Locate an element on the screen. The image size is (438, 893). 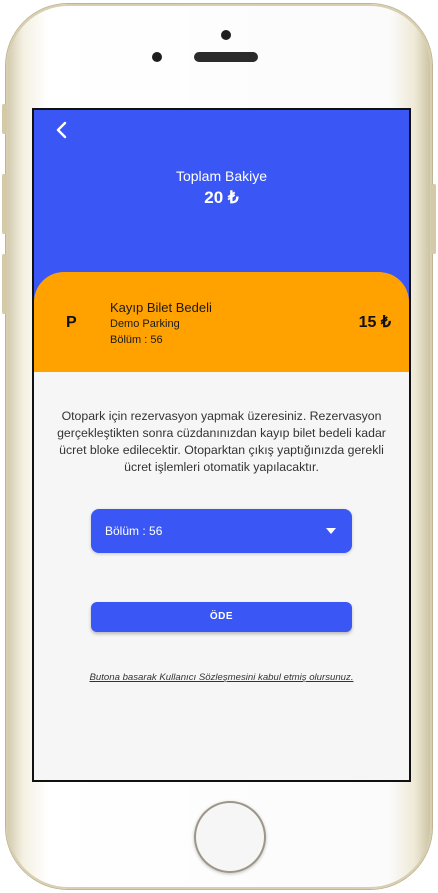
ticket-price: 15 ₺ is located at coordinates (374, 322).